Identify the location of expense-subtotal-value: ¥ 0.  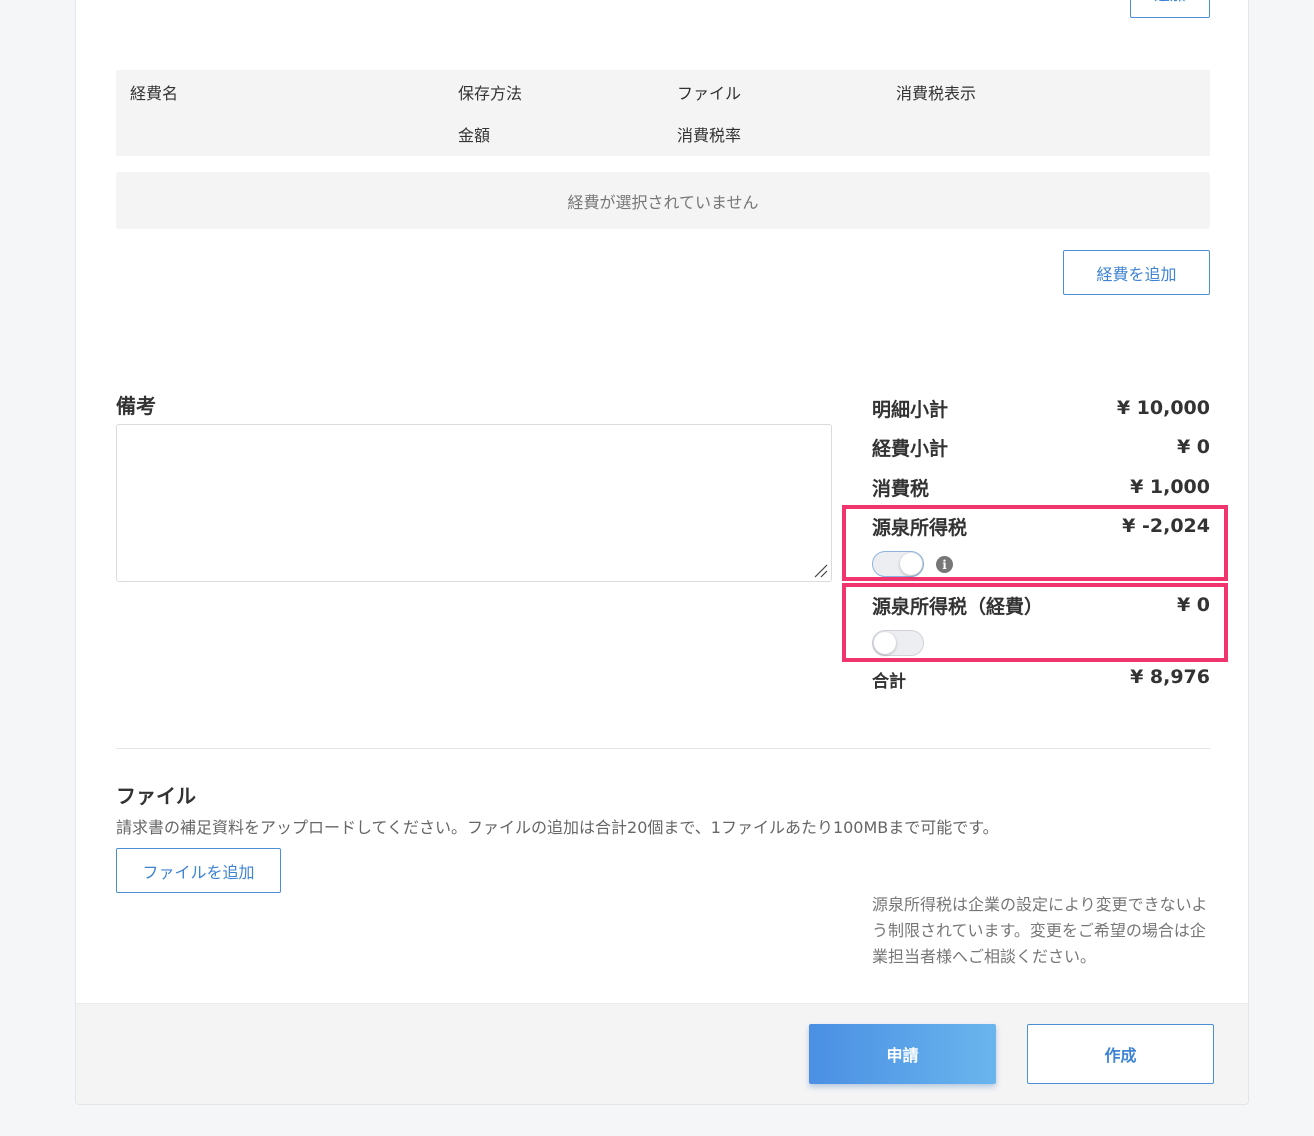
(1193, 447).